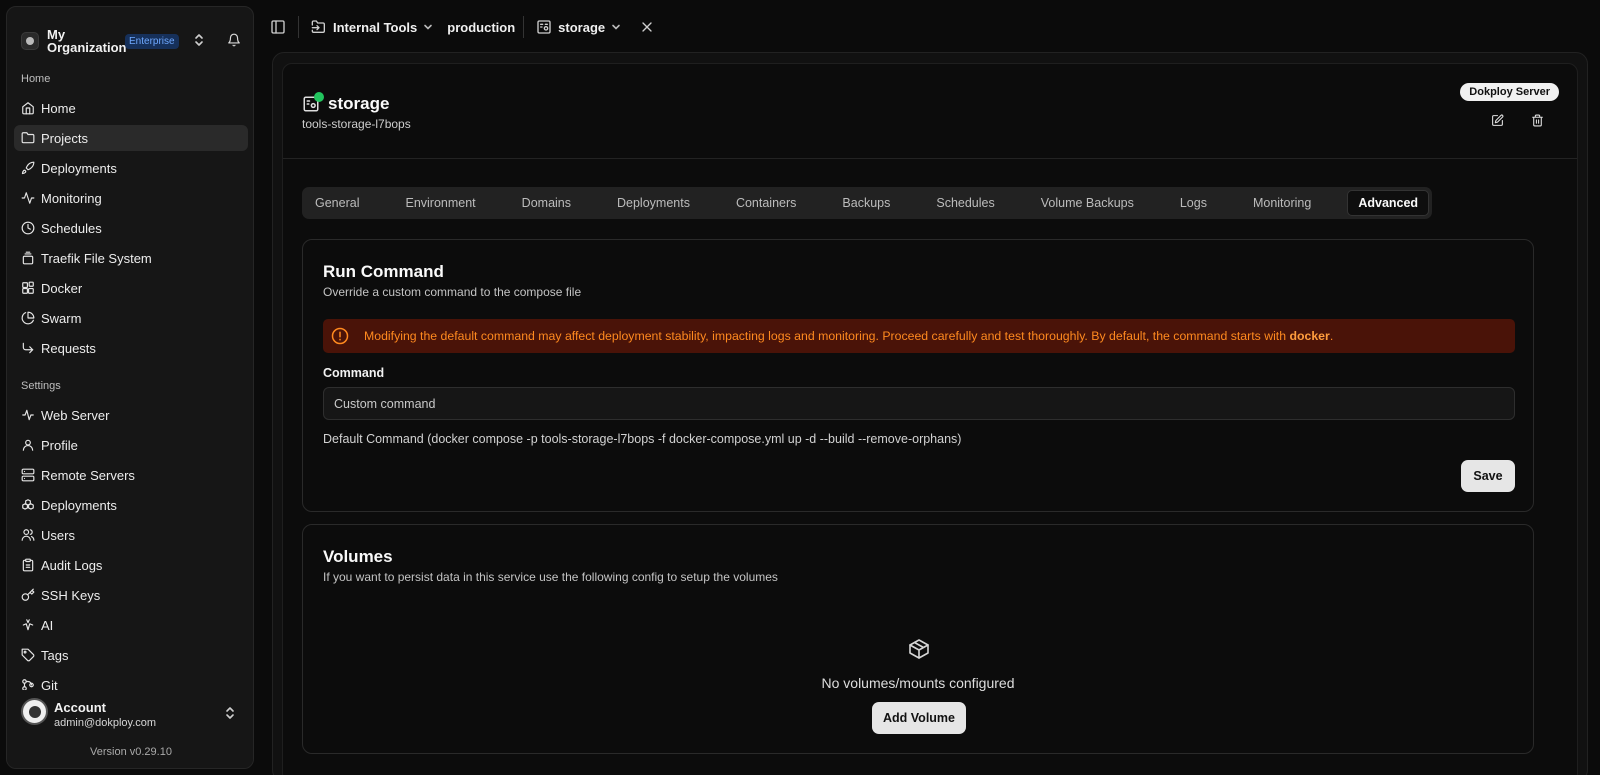  What do you see at coordinates (1193, 203) in the screenshot?
I see `tab-logs: Logs` at bounding box center [1193, 203].